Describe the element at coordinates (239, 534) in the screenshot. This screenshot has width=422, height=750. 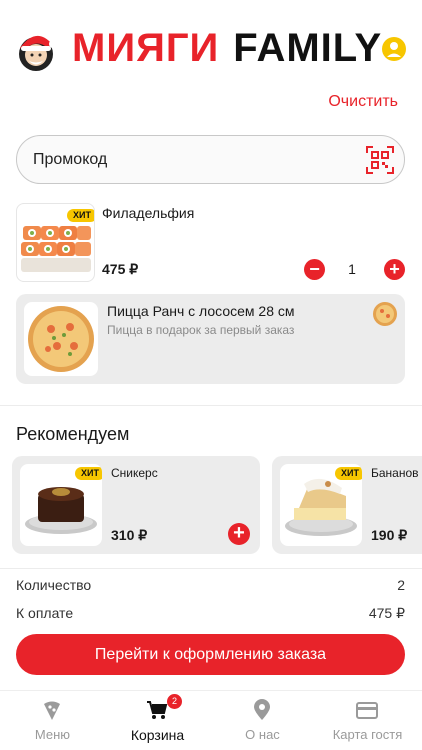
I see `add-to-cart-button: +` at that location.